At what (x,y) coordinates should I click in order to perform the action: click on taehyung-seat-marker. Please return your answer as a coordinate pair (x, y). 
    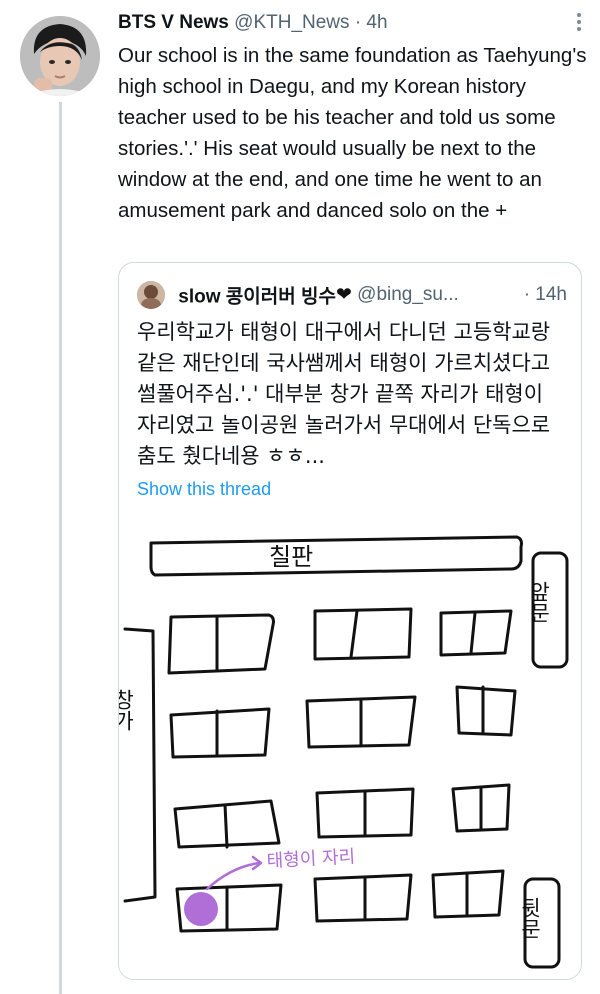
    Looking at the image, I should click on (201, 909).